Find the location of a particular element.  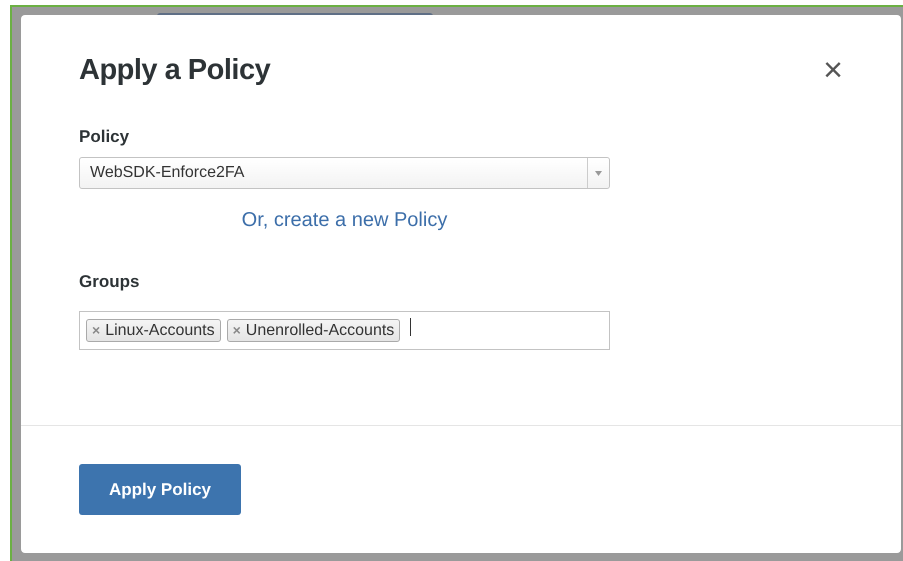

tag-label: Linux-Accounts is located at coordinates (160, 330).